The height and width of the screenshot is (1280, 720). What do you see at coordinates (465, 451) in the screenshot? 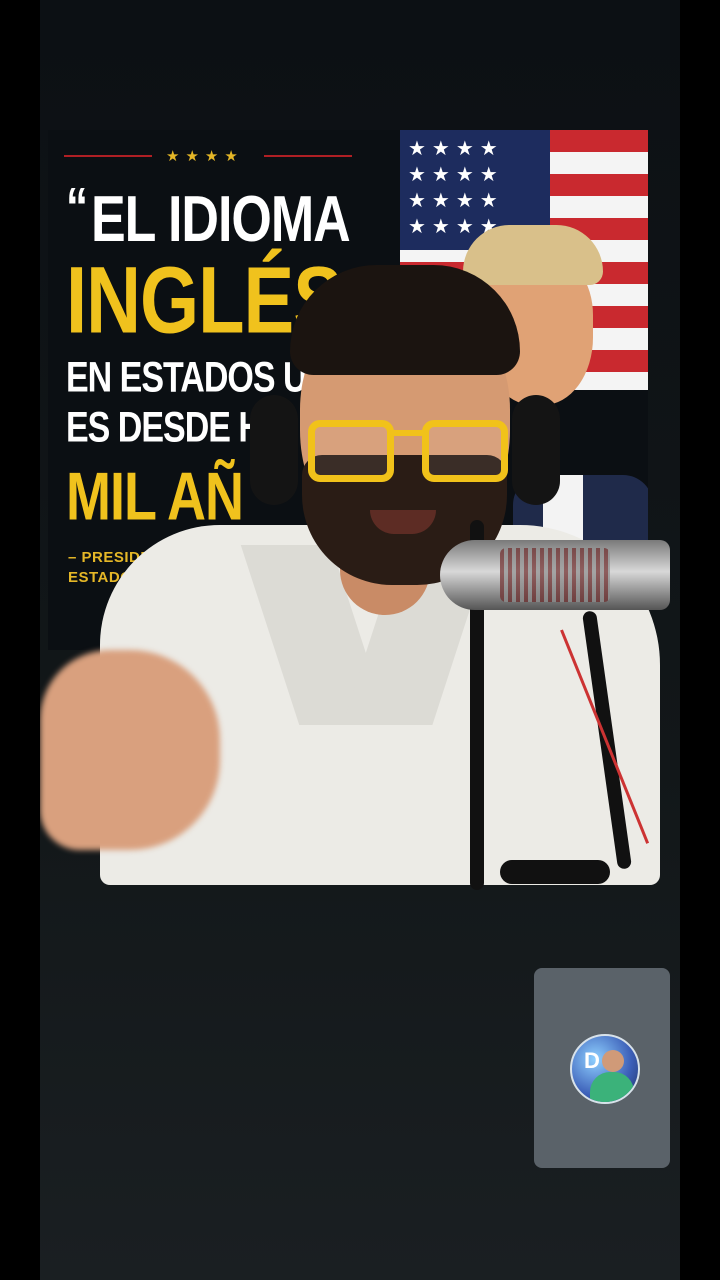
I see `glasses-lens-right` at bounding box center [465, 451].